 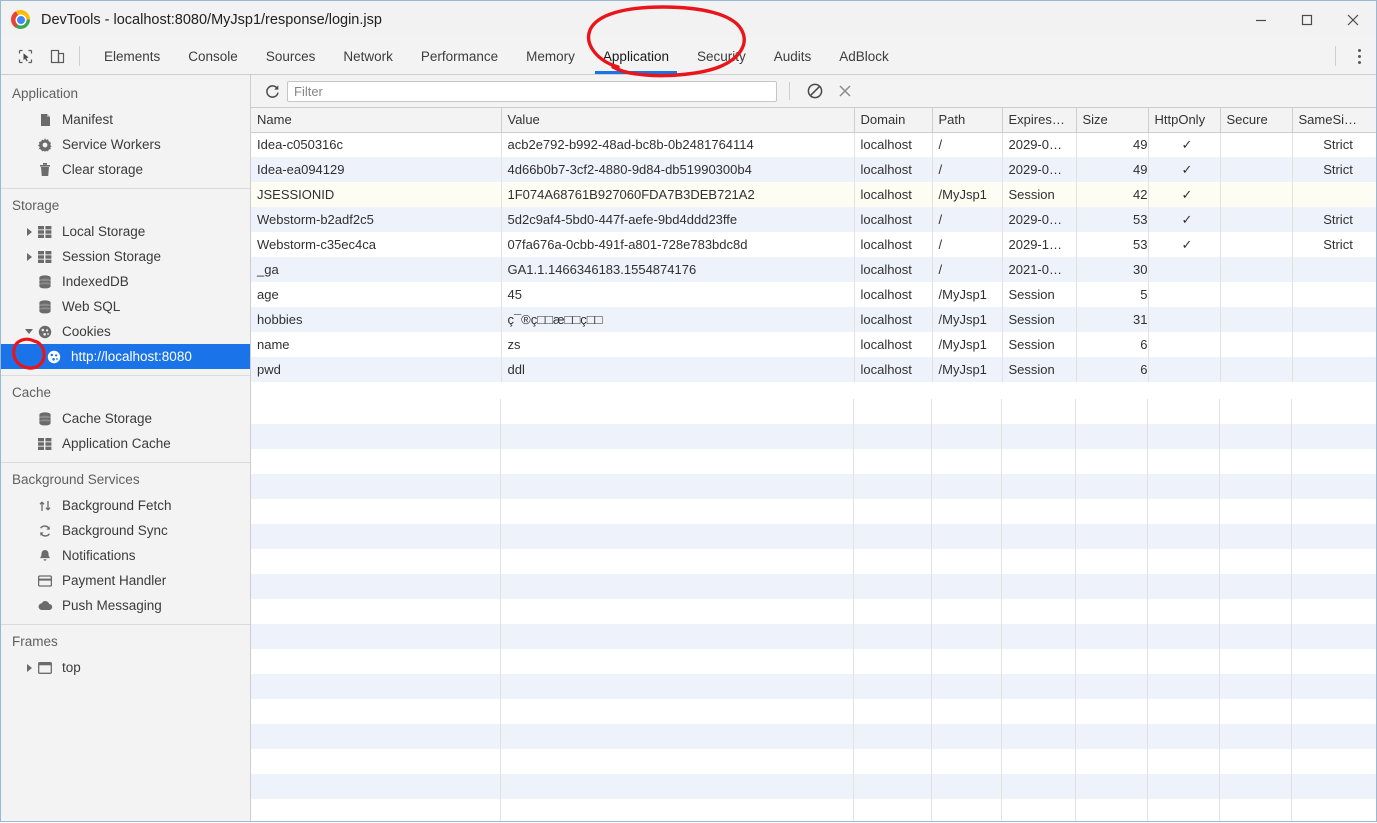 I want to click on clear-all-cookies-icon, so click(x=815, y=91).